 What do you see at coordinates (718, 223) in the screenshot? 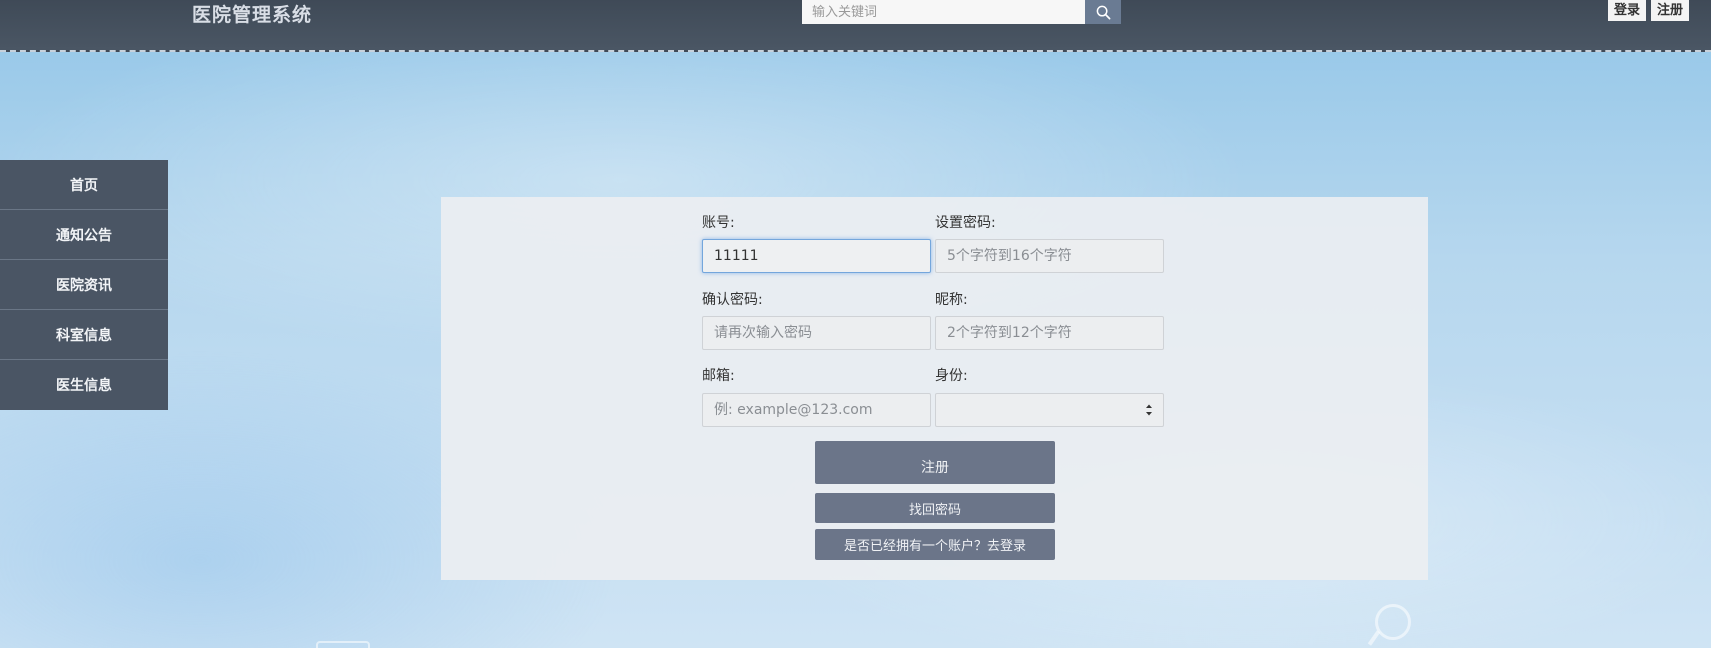
I see `account-label: 账号:` at bounding box center [718, 223].